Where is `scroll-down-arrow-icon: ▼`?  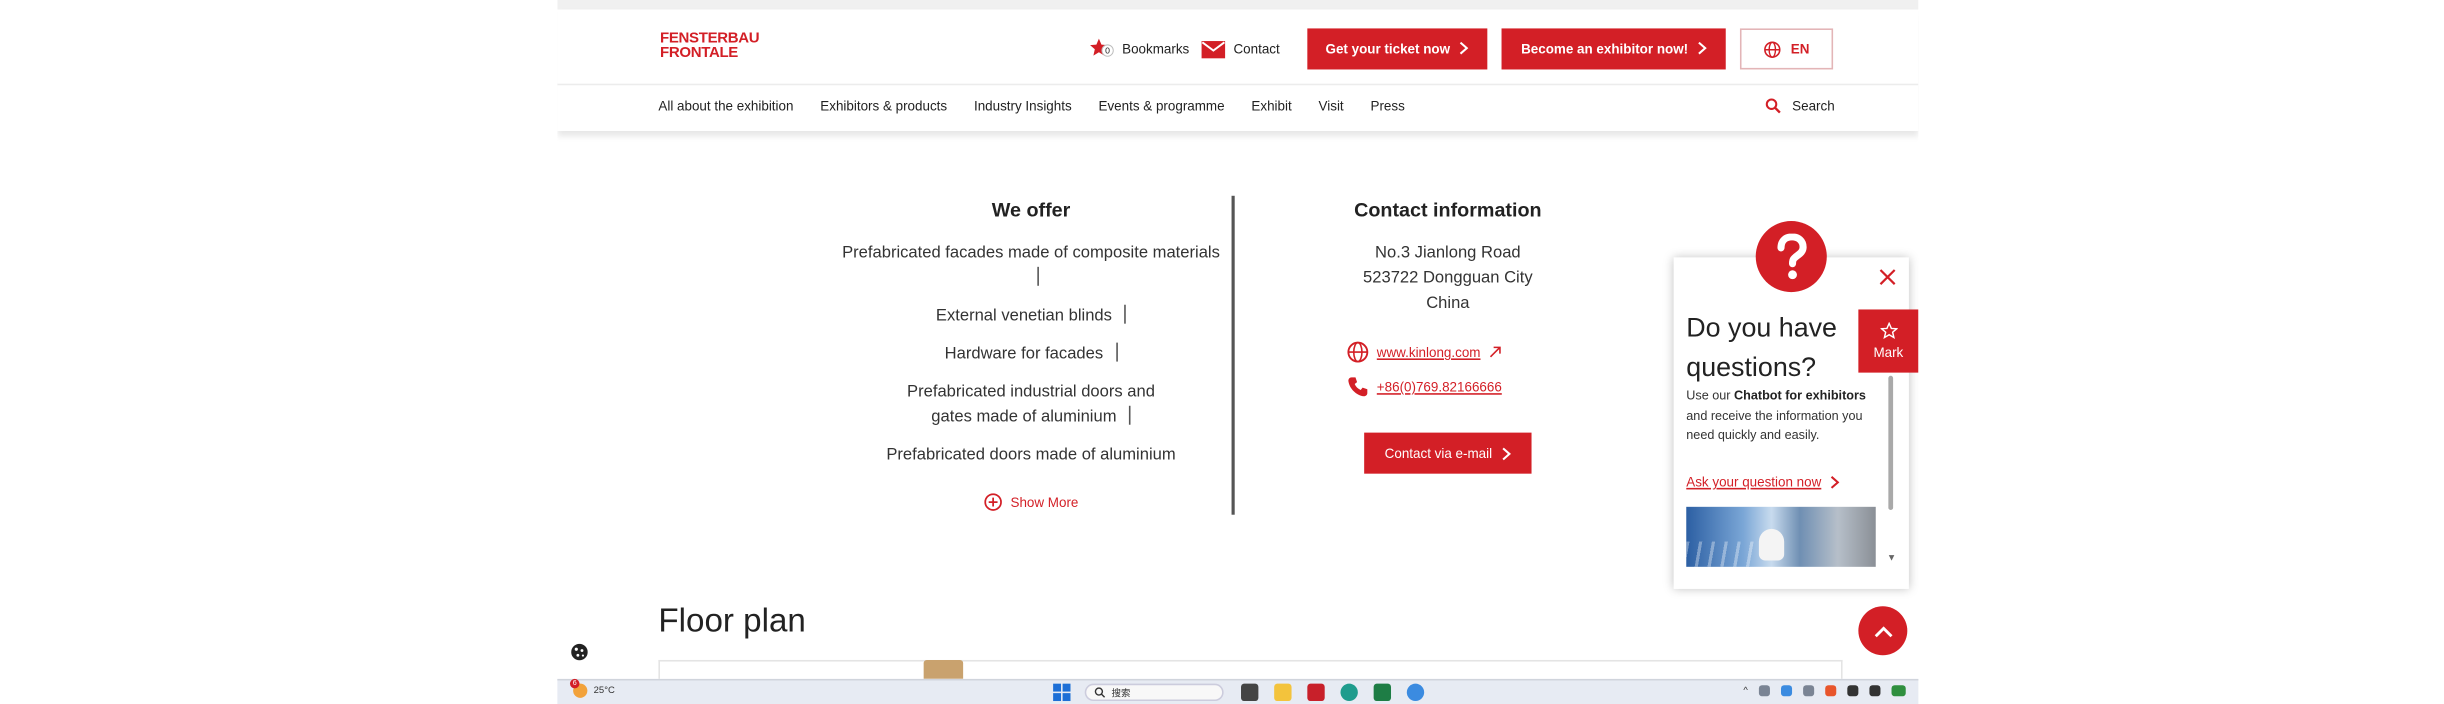
scroll-down-arrow-icon: ▼ is located at coordinates (1891, 558).